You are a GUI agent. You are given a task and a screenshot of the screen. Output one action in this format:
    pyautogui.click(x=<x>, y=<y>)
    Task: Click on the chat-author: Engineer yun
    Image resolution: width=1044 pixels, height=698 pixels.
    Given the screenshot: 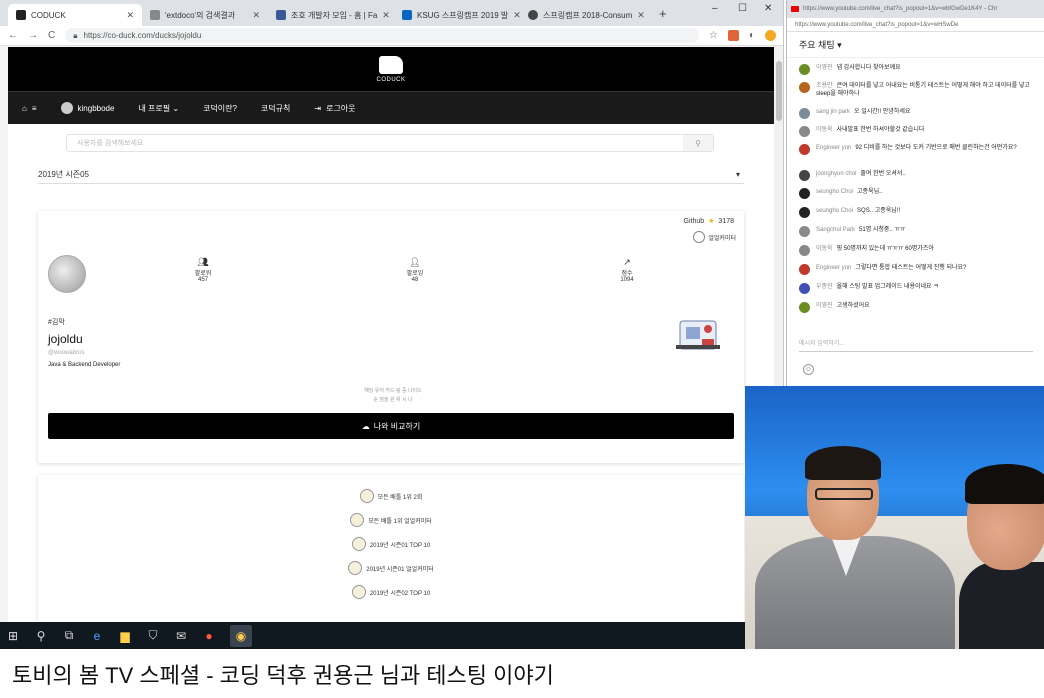 What is the action you would take?
    pyautogui.click(x=834, y=148)
    